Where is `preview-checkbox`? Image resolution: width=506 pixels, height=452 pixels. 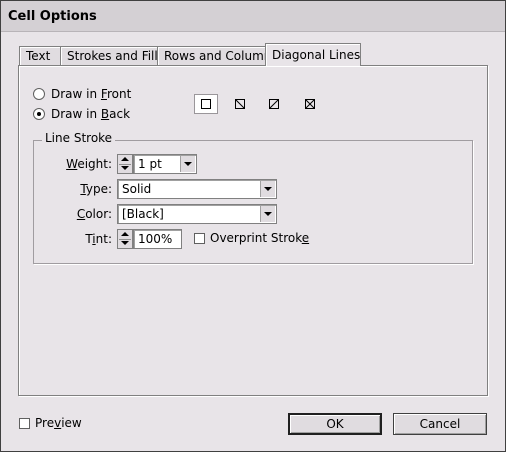 preview-checkbox is located at coordinates (24, 423).